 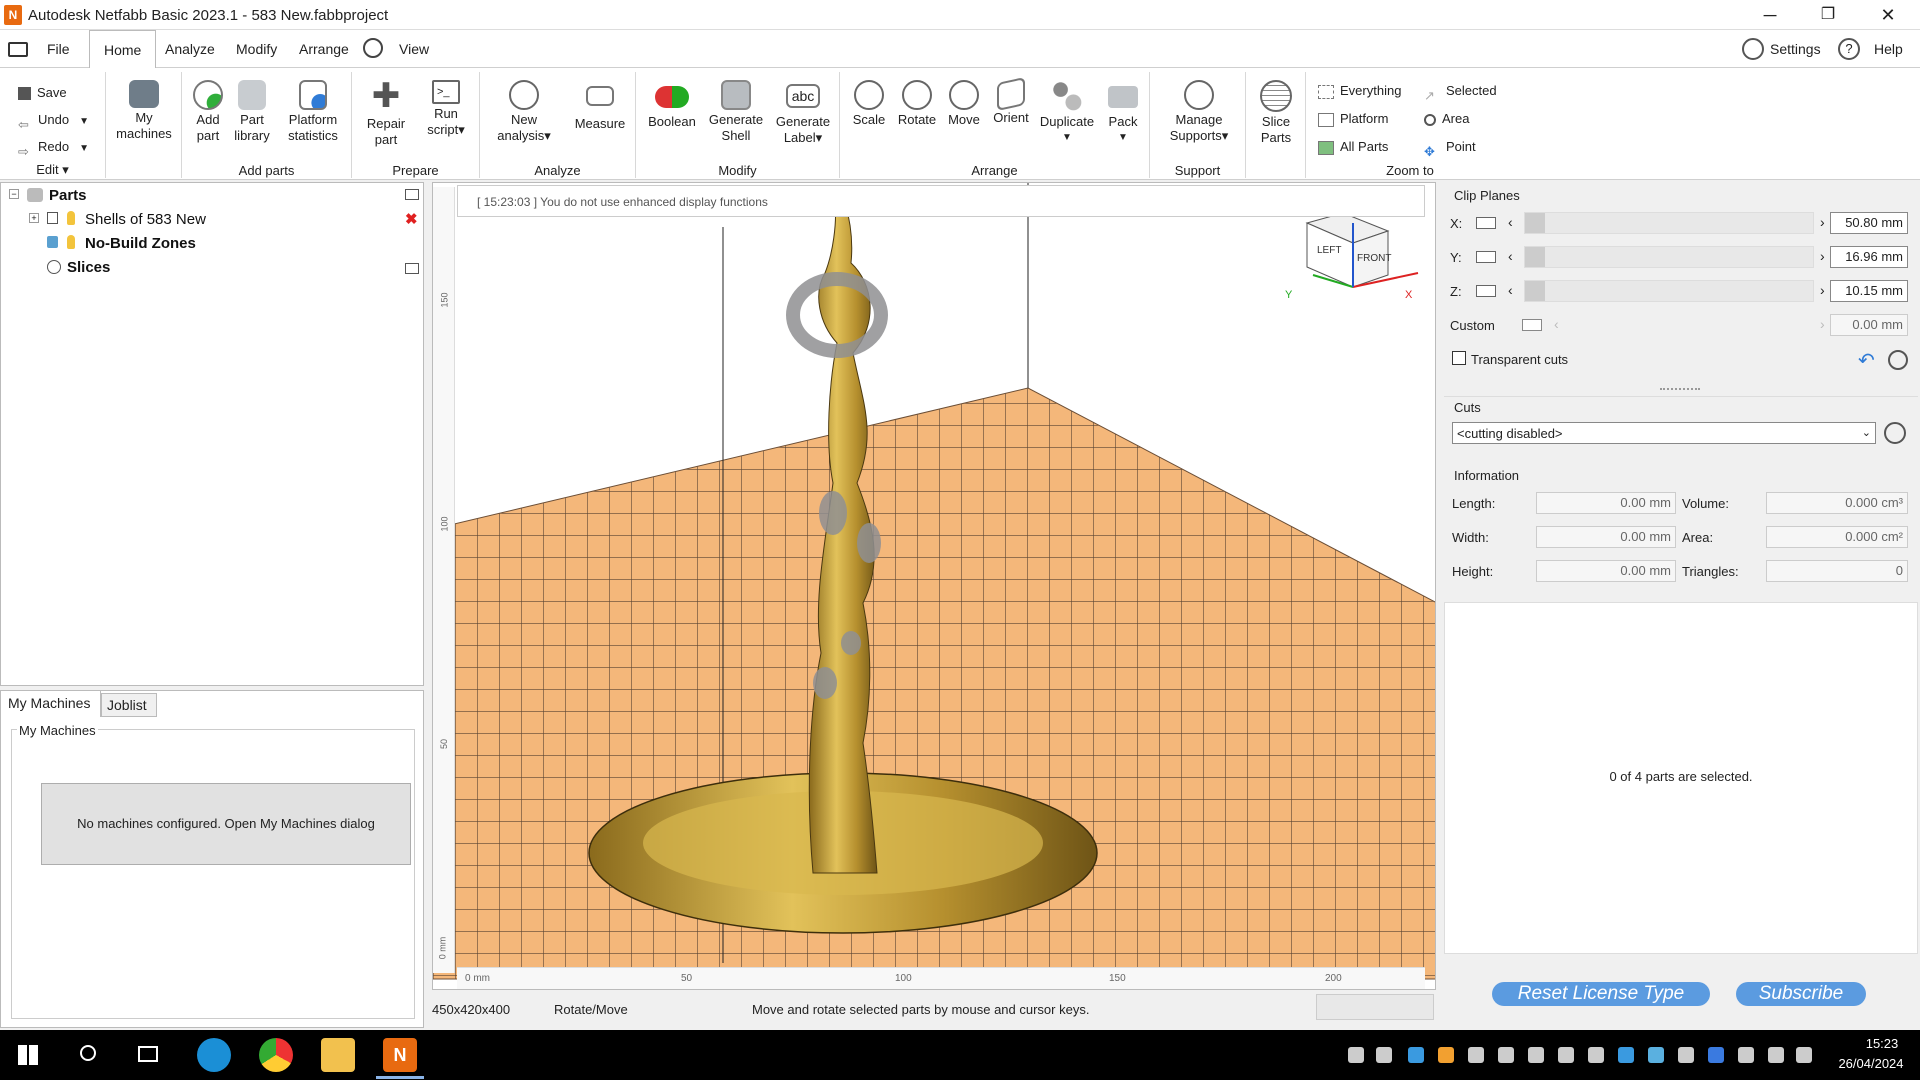 I want to click on slices-radio, so click(x=54, y=267).